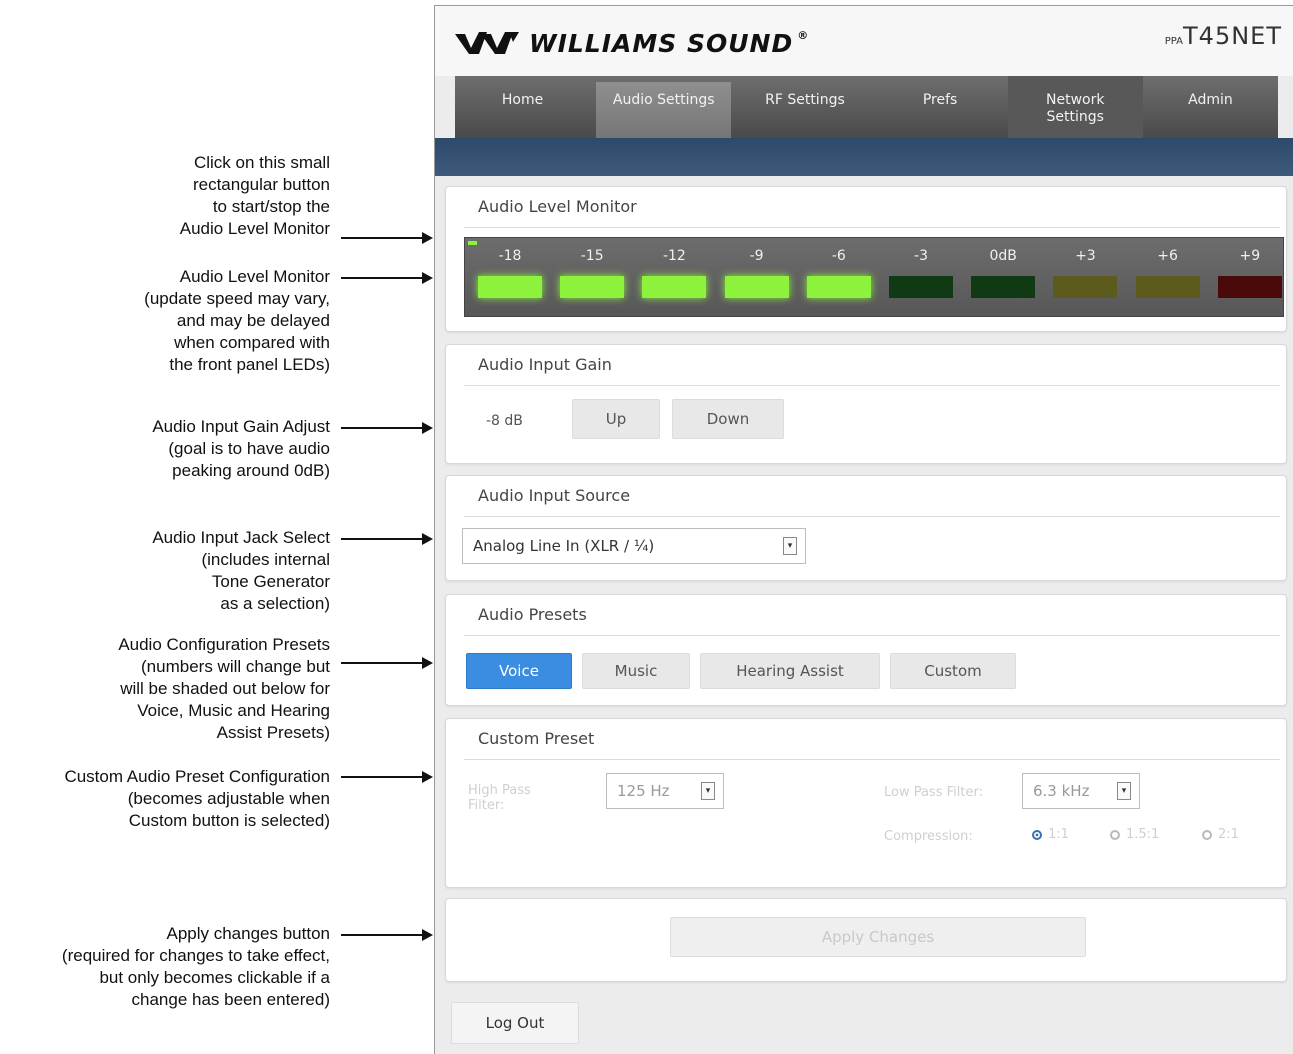 The height and width of the screenshot is (1054, 1293). Describe the element at coordinates (532, 614) in the screenshot. I see `panel-title: Audio Presets` at that location.